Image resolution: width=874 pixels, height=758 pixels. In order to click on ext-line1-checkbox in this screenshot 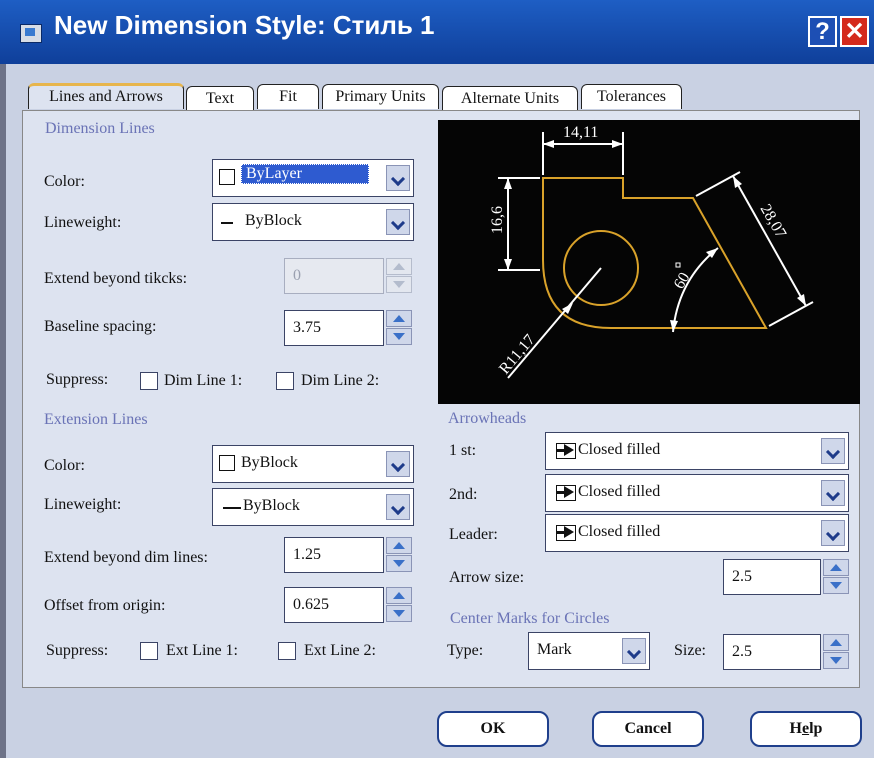, I will do `click(149, 651)`.